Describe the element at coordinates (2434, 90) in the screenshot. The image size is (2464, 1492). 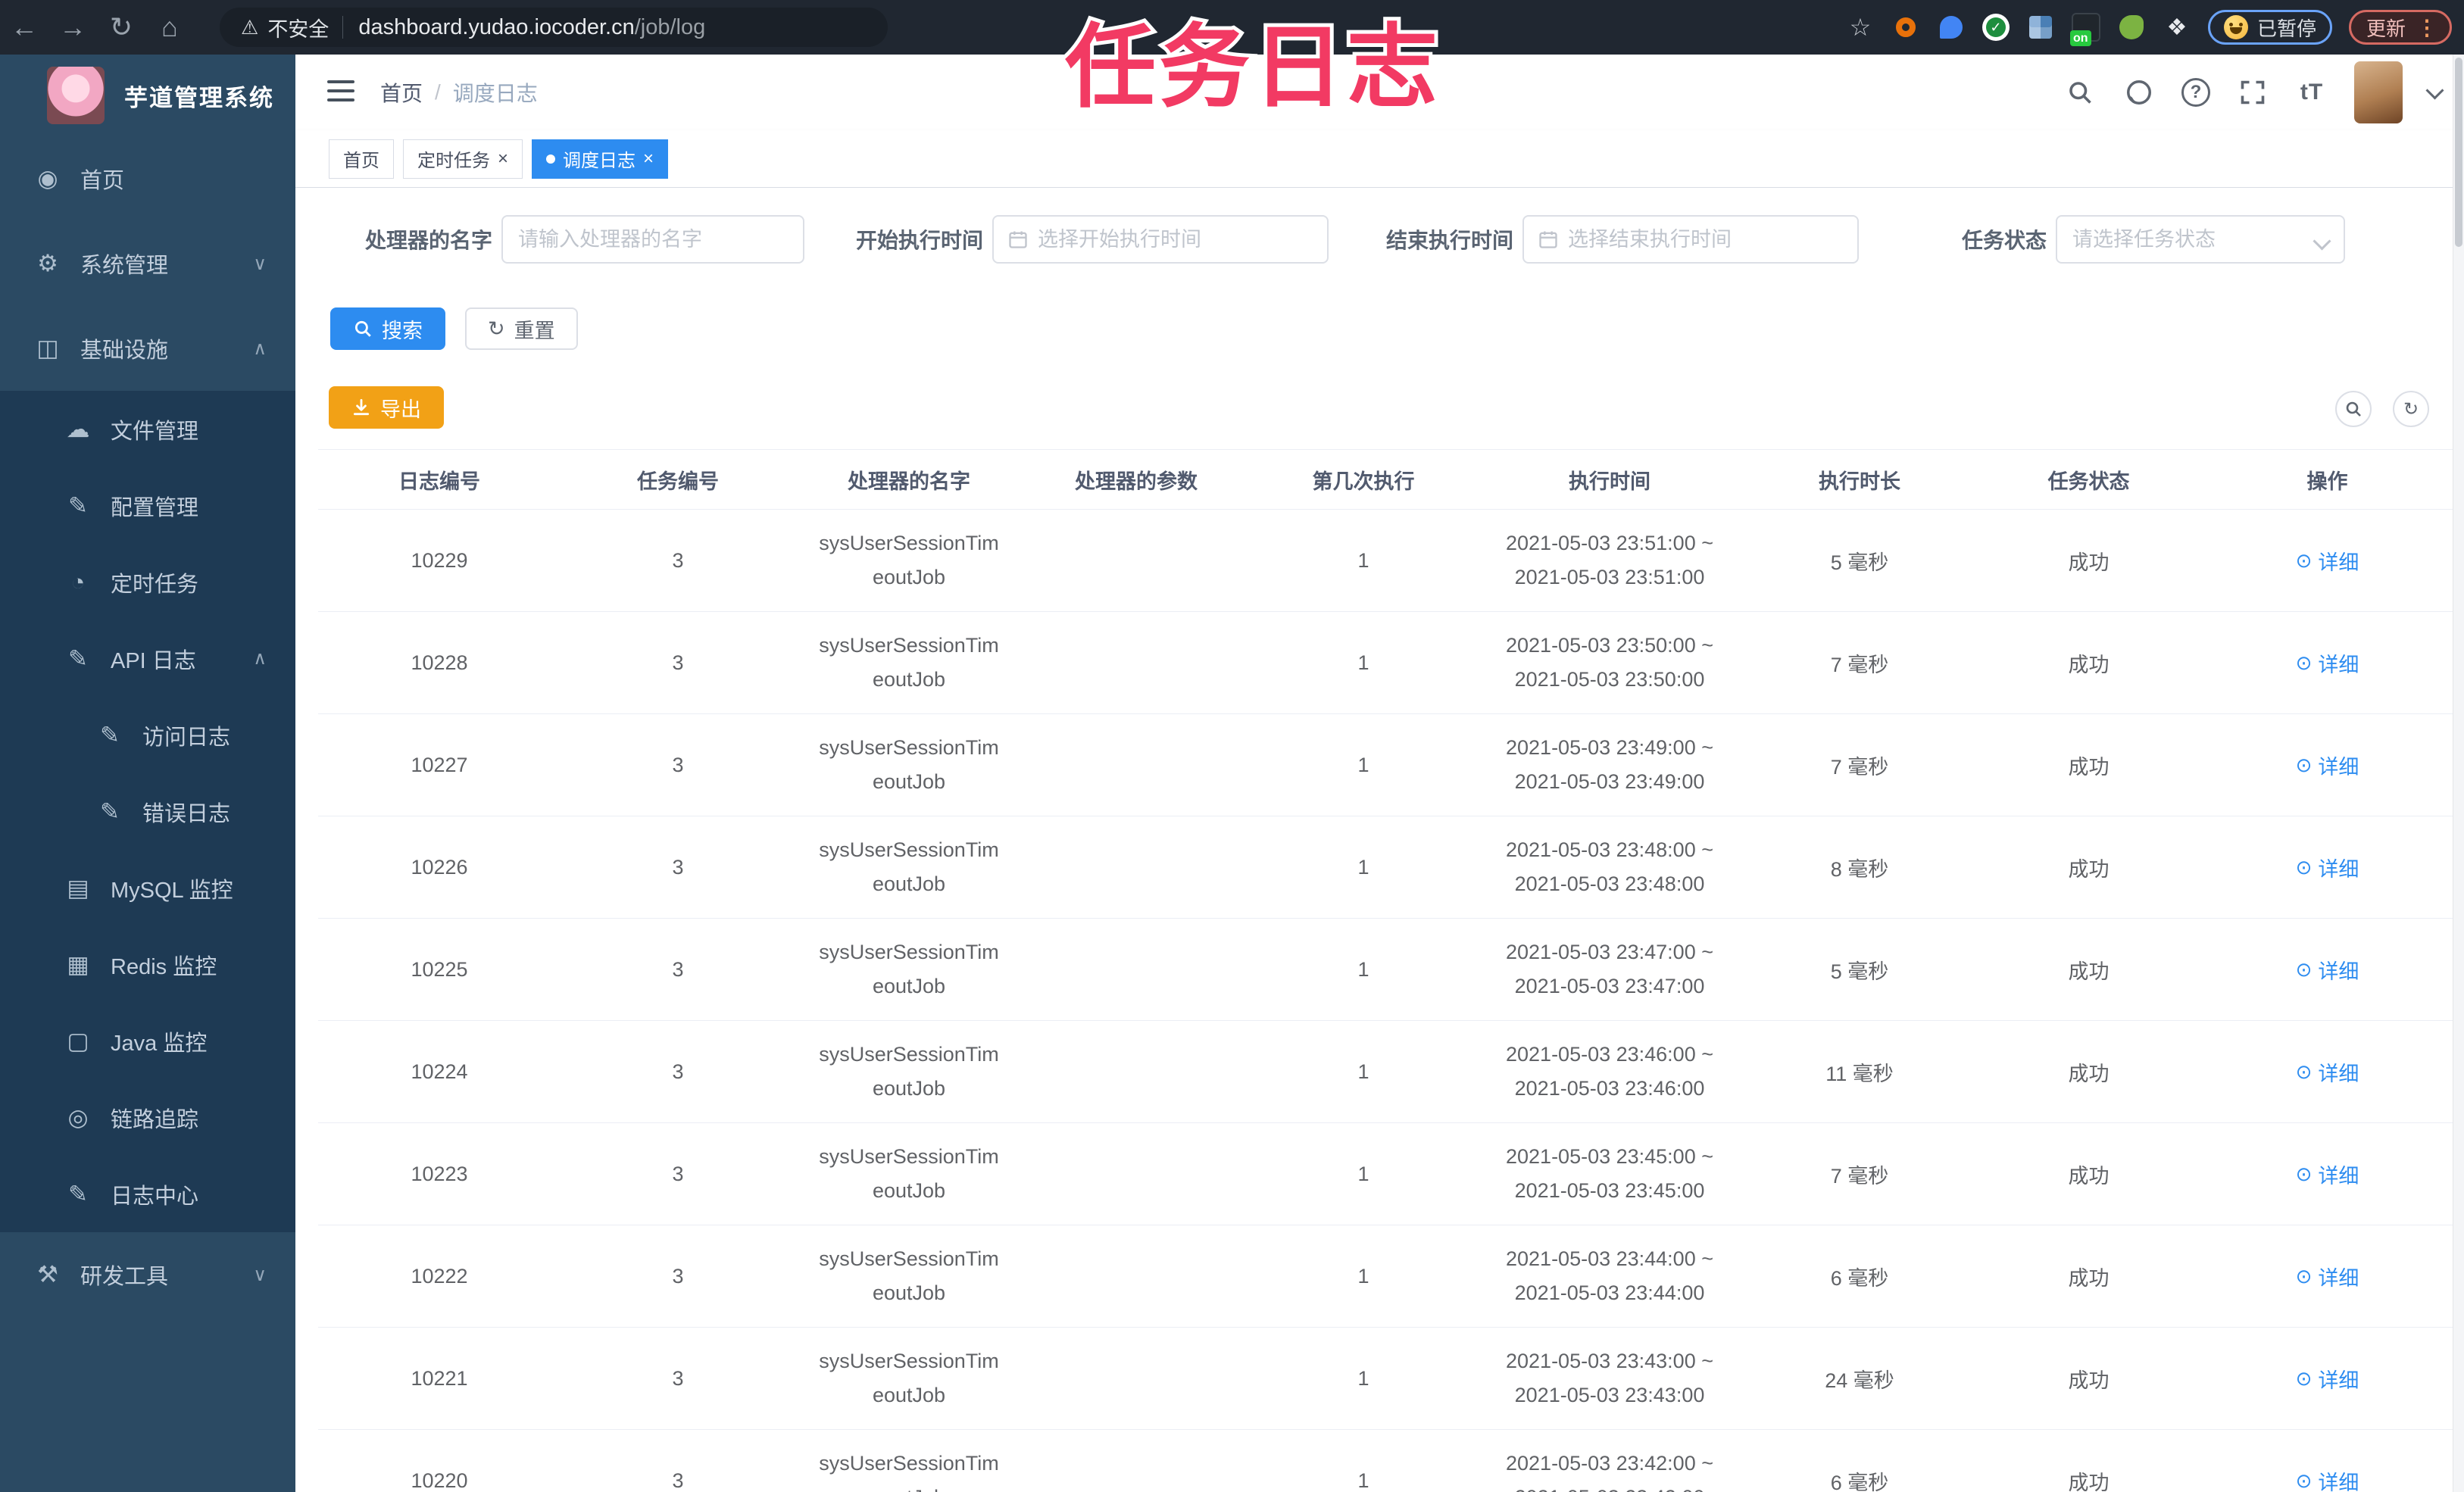
I see `avatar-caret-icon` at that location.